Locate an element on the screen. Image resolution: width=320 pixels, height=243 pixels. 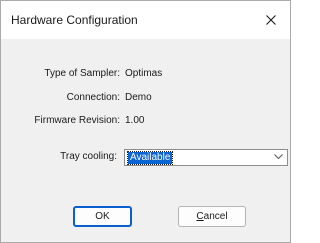
firmware-revision-value: 1.00 is located at coordinates (135, 120).